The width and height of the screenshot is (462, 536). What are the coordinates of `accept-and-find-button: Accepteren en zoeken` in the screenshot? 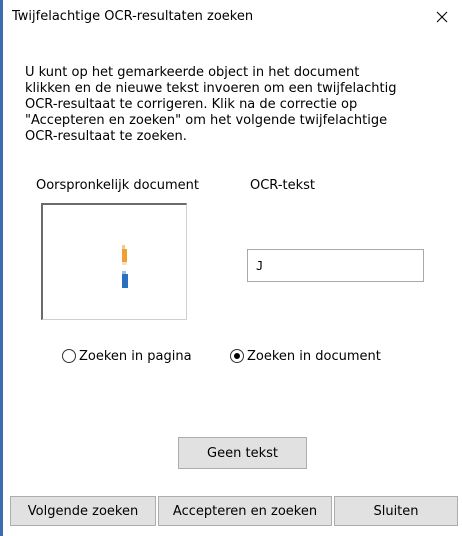 It's located at (245, 511).